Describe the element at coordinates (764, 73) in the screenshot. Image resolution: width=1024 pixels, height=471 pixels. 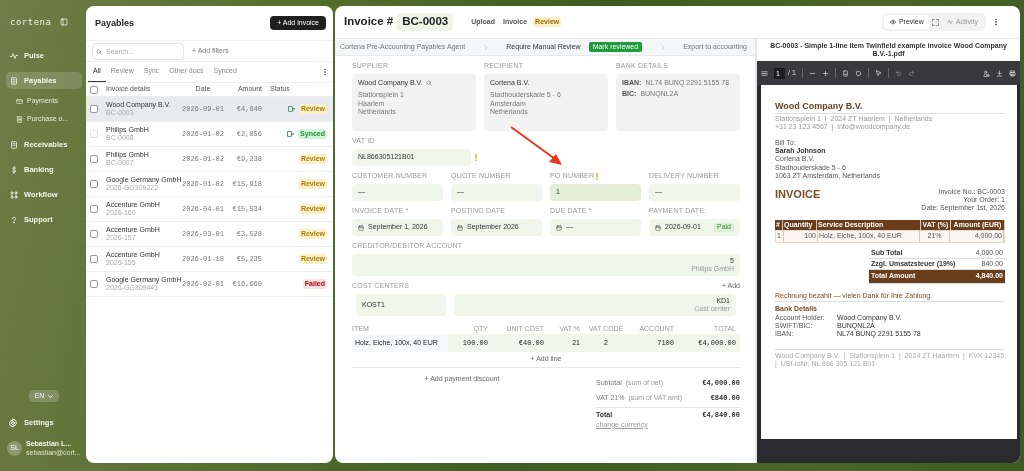
I see `sidebar-icon` at that location.